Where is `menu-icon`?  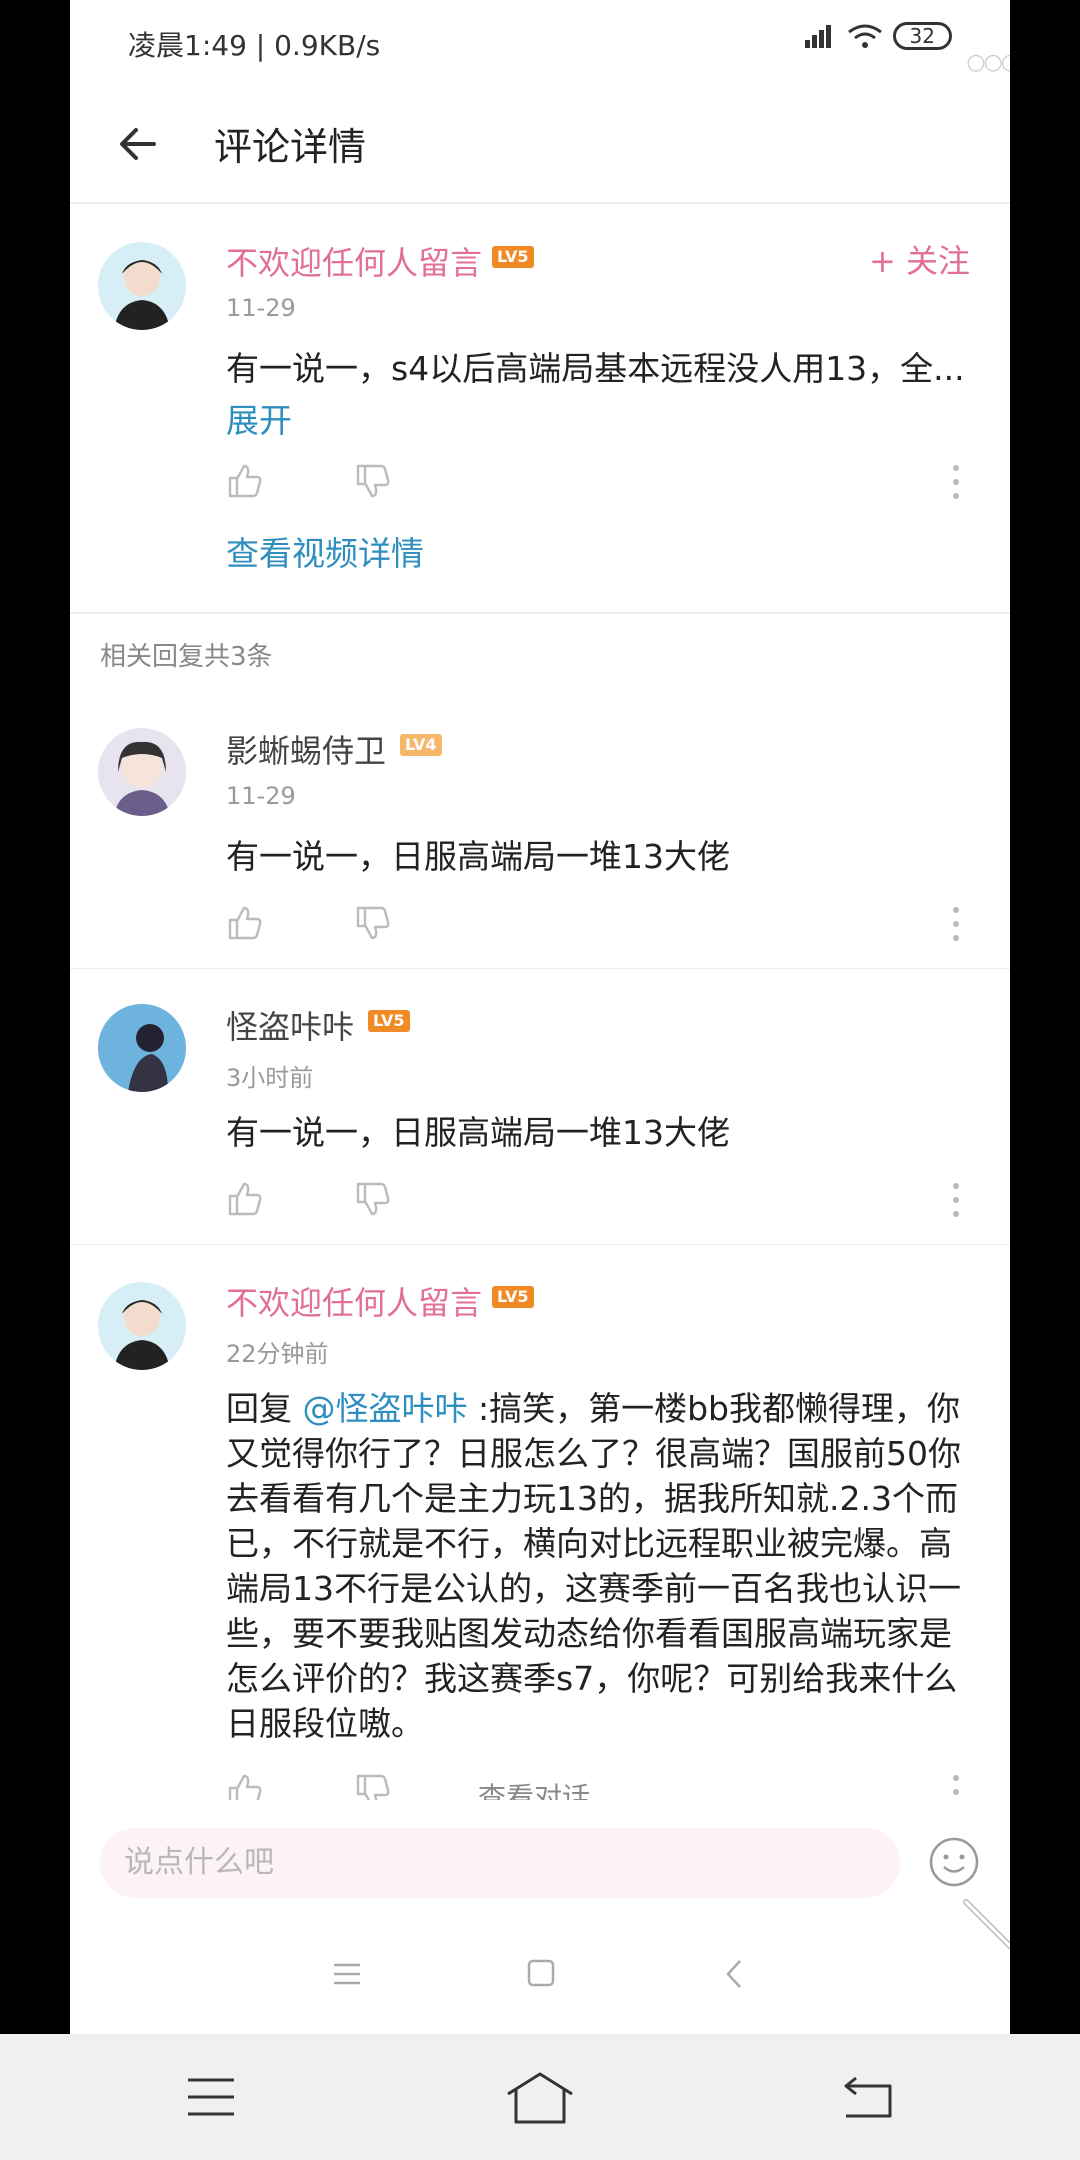 menu-icon is located at coordinates (347, 1974).